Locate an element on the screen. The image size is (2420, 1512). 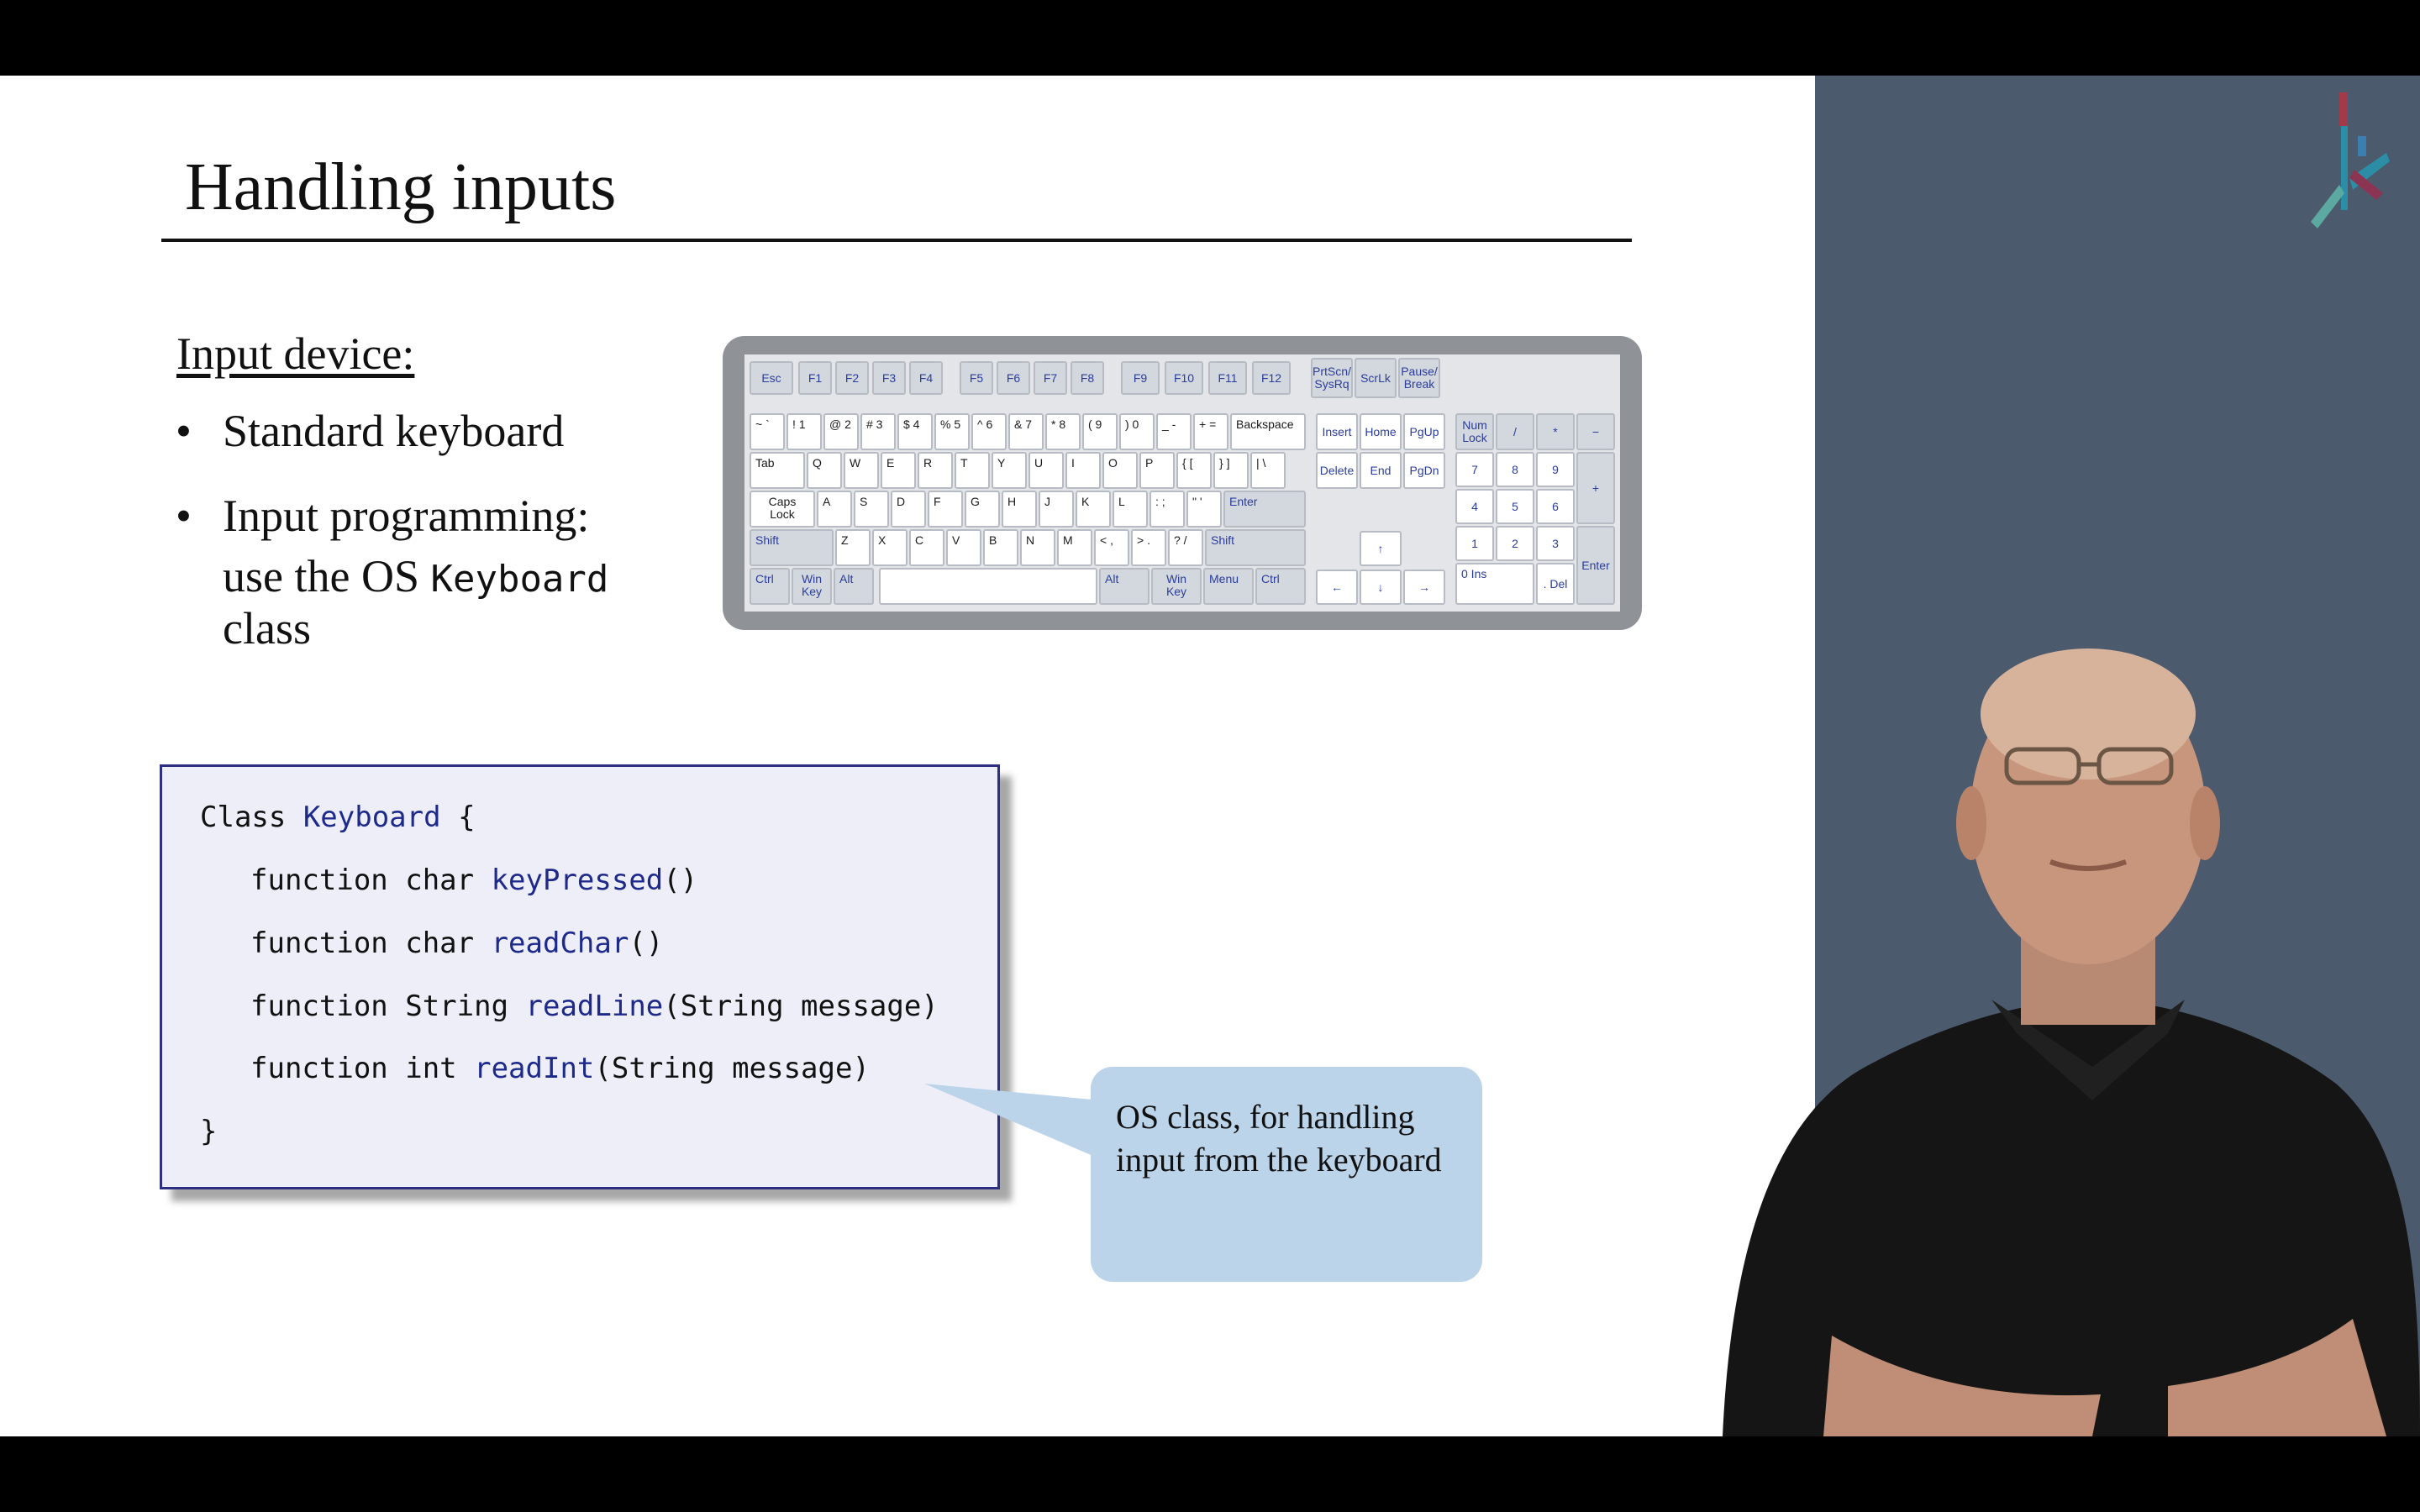
key-number-row: & 7 is located at coordinates (1026, 431).